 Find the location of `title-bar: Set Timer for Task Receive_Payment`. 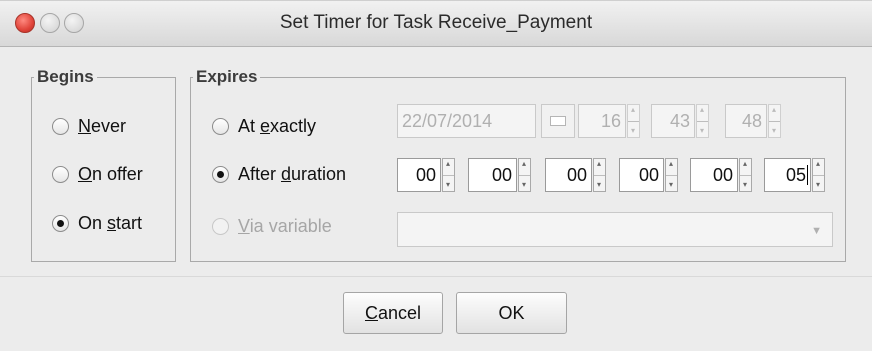

title-bar: Set Timer for Task Receive_Payment is located at coordinates (436, 24).